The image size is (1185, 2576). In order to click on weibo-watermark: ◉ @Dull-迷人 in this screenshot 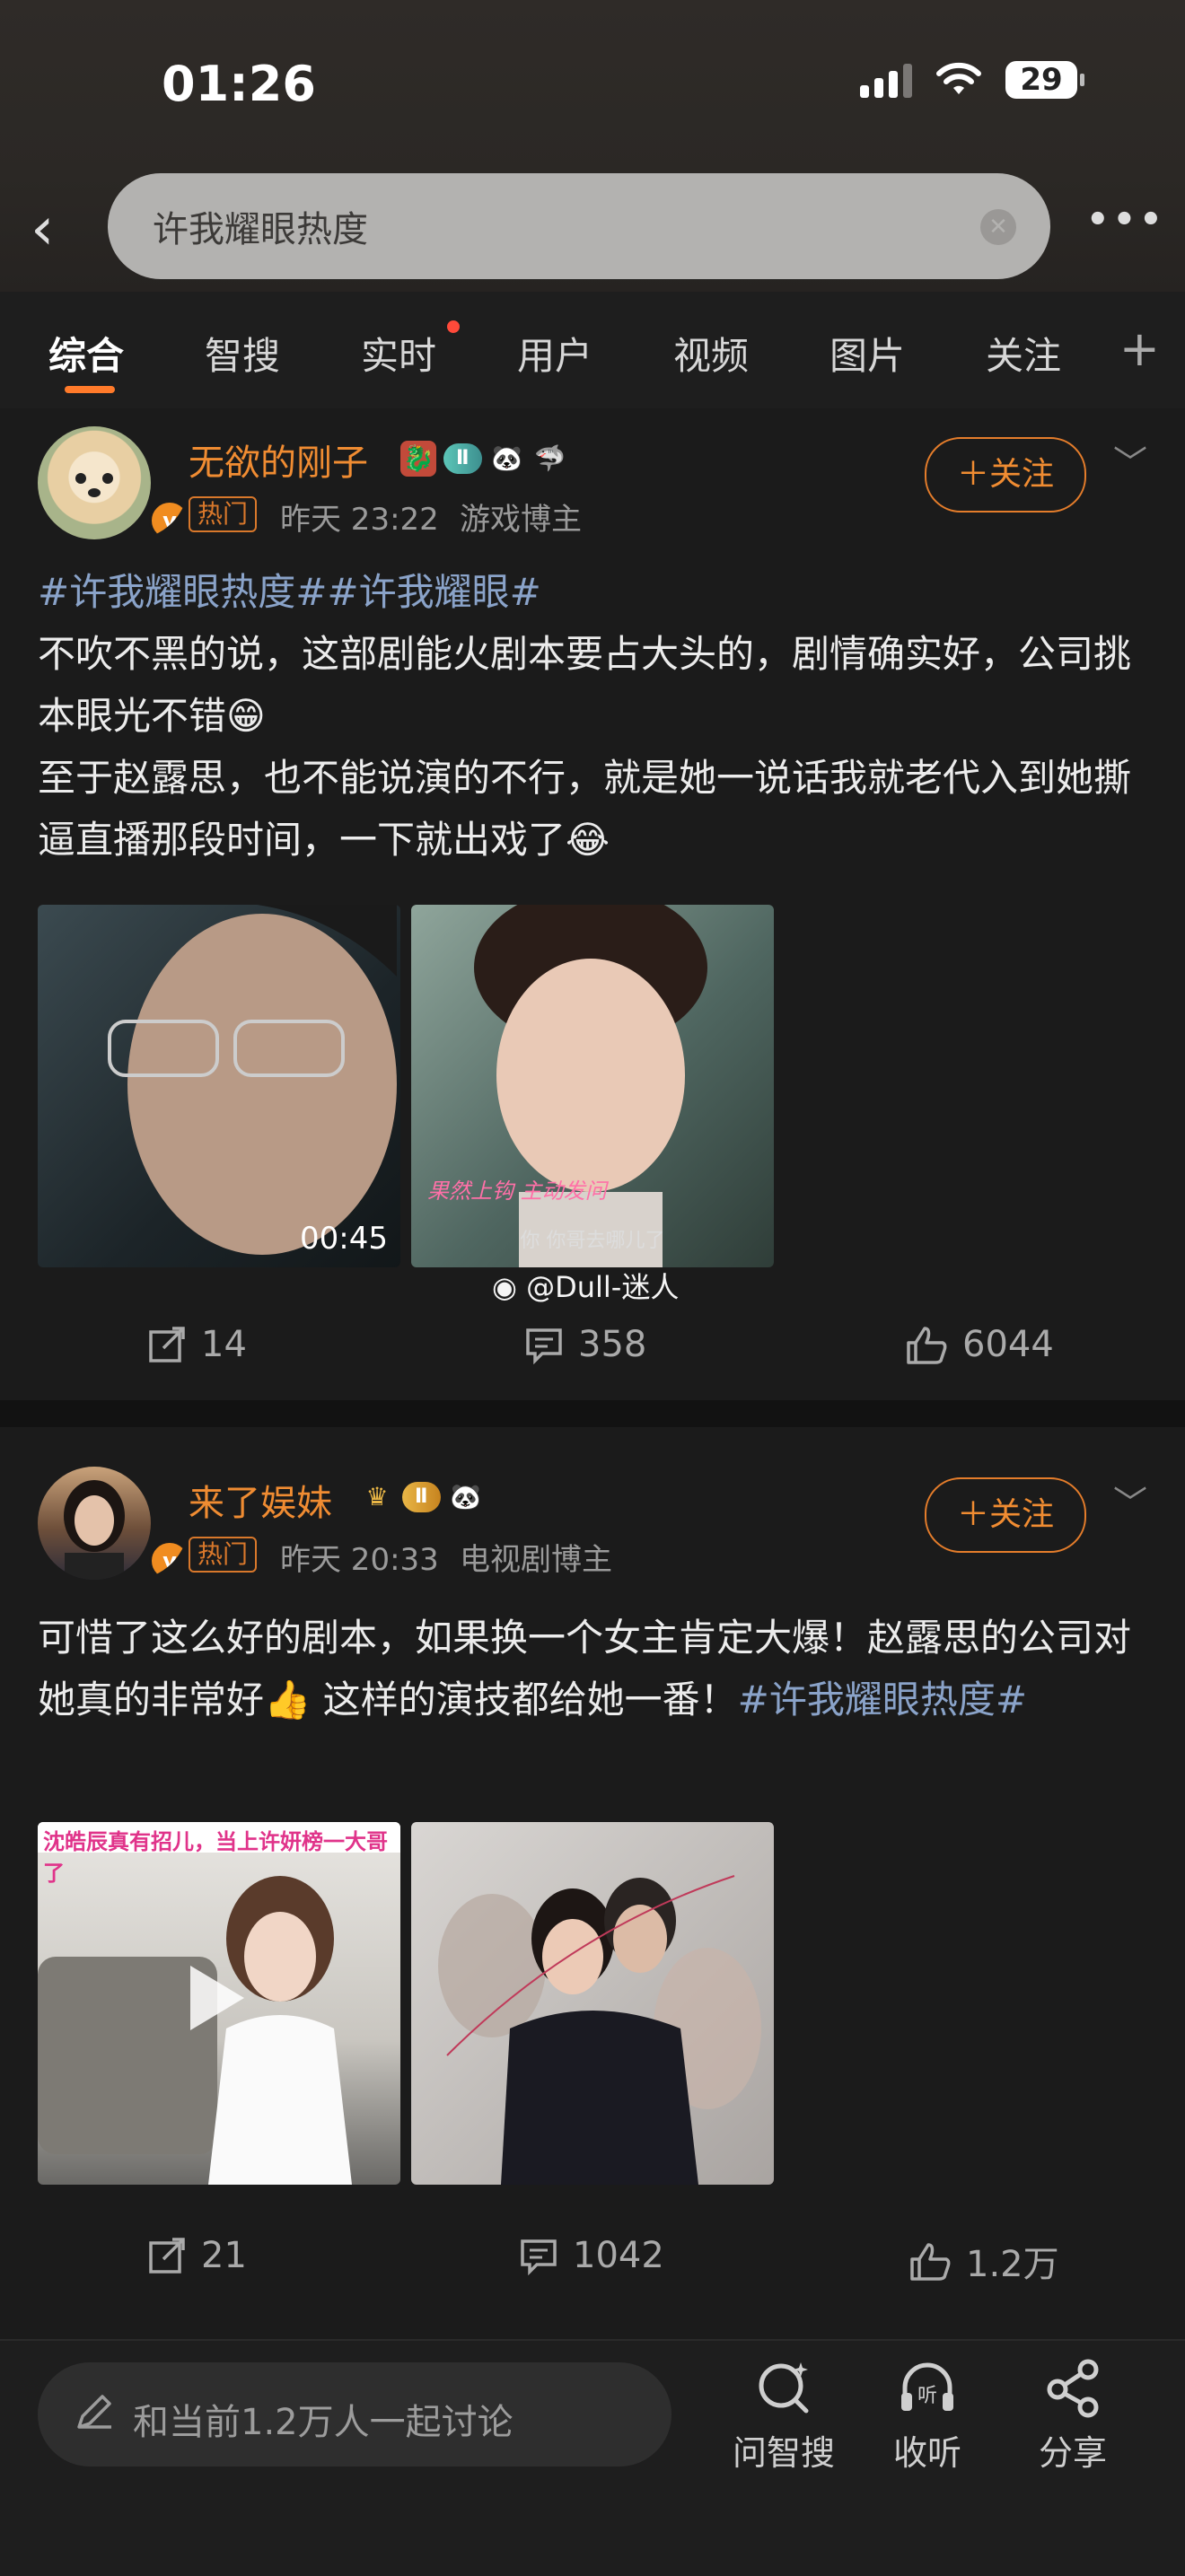, I will do `click(585, 1285)`.